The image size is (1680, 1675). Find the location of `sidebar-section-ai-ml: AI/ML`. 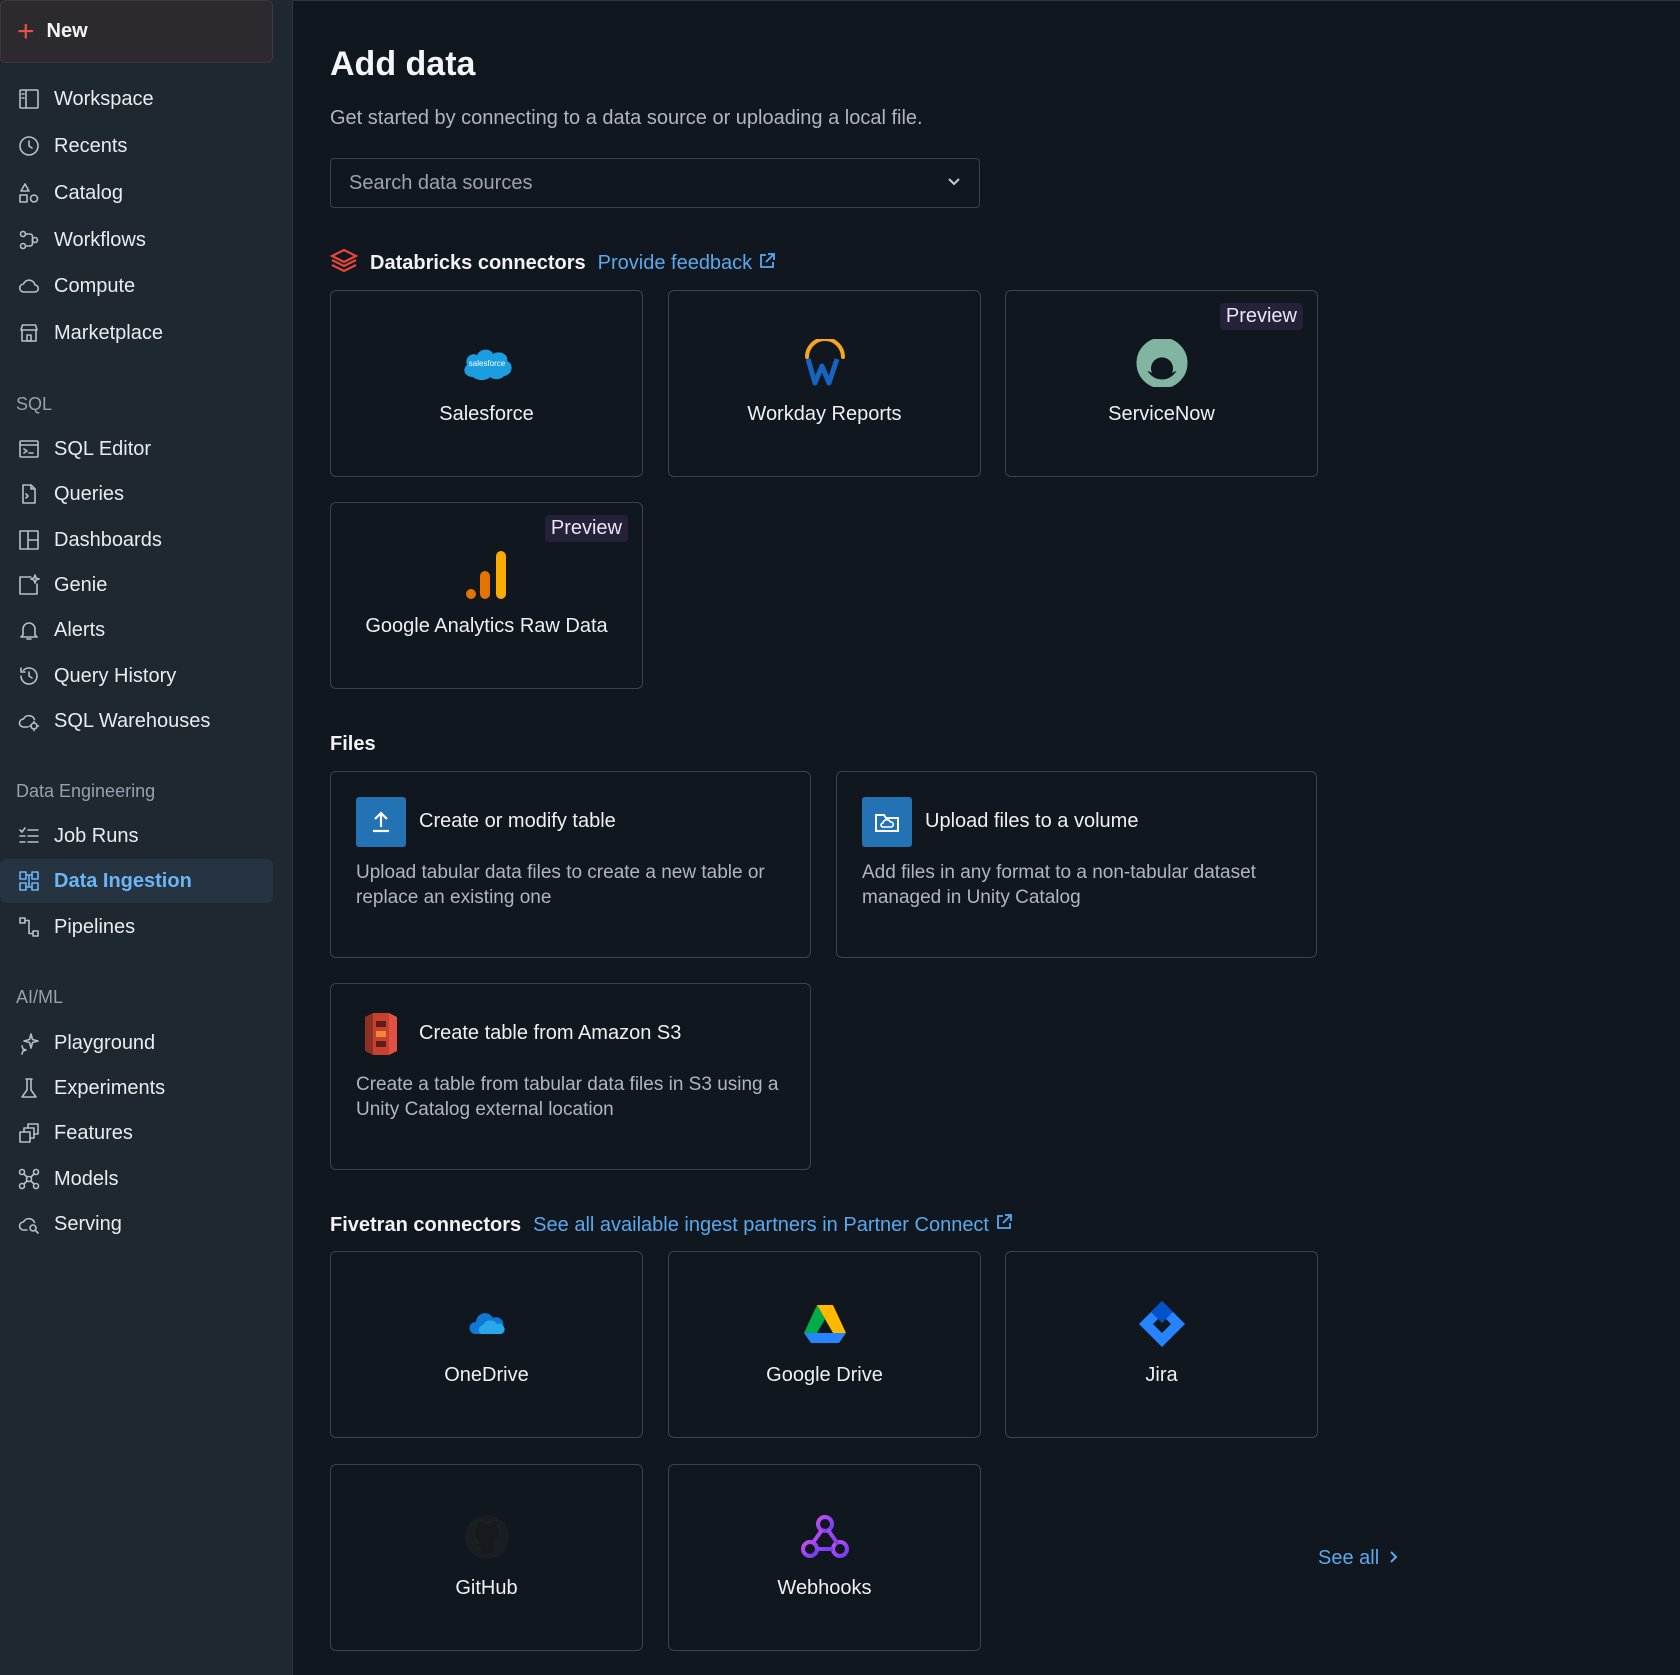

sidebar-section-ai-ml: AI/ML is located at coordinates (40, 997).